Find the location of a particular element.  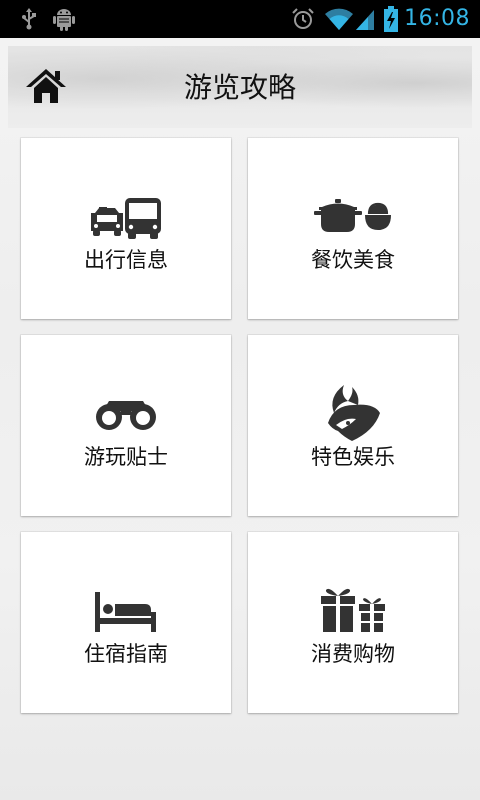

menu-item-label: 住宿指南 is located at coordinates (126, 654).